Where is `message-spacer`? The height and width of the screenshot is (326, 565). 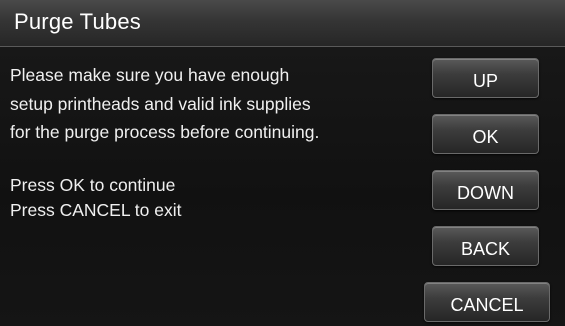
message-spacer is located at coordinates (210, 160).